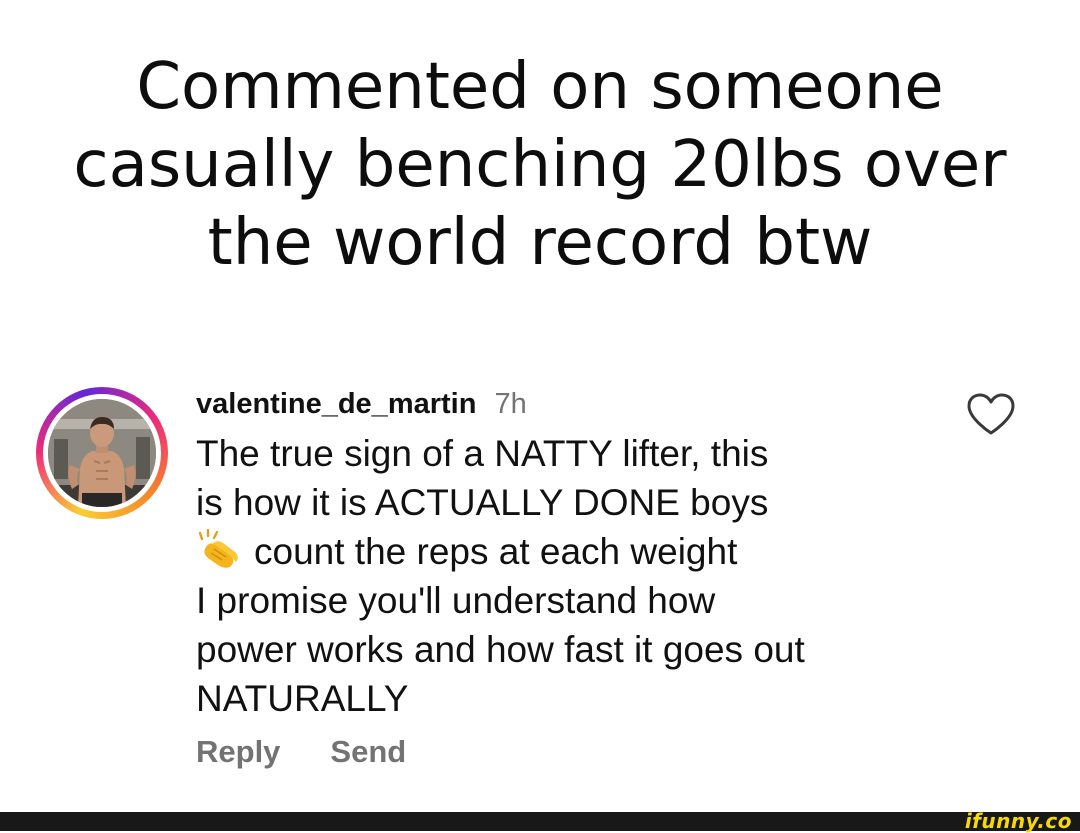 The height and width of the screenshot is (833, 1080). What do you see at coordinates (576, 752) in the screenshot?
I see `comment-actions: Reply Send` at bounding box center [576, 752].